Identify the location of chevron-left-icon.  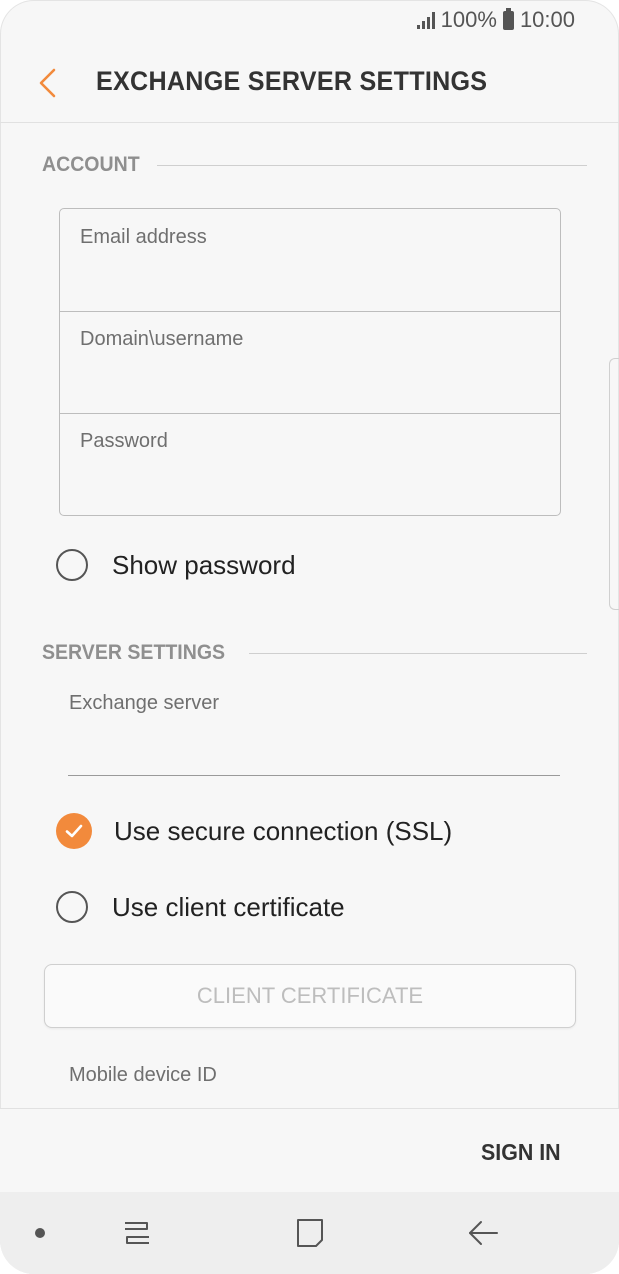
(47, 83).